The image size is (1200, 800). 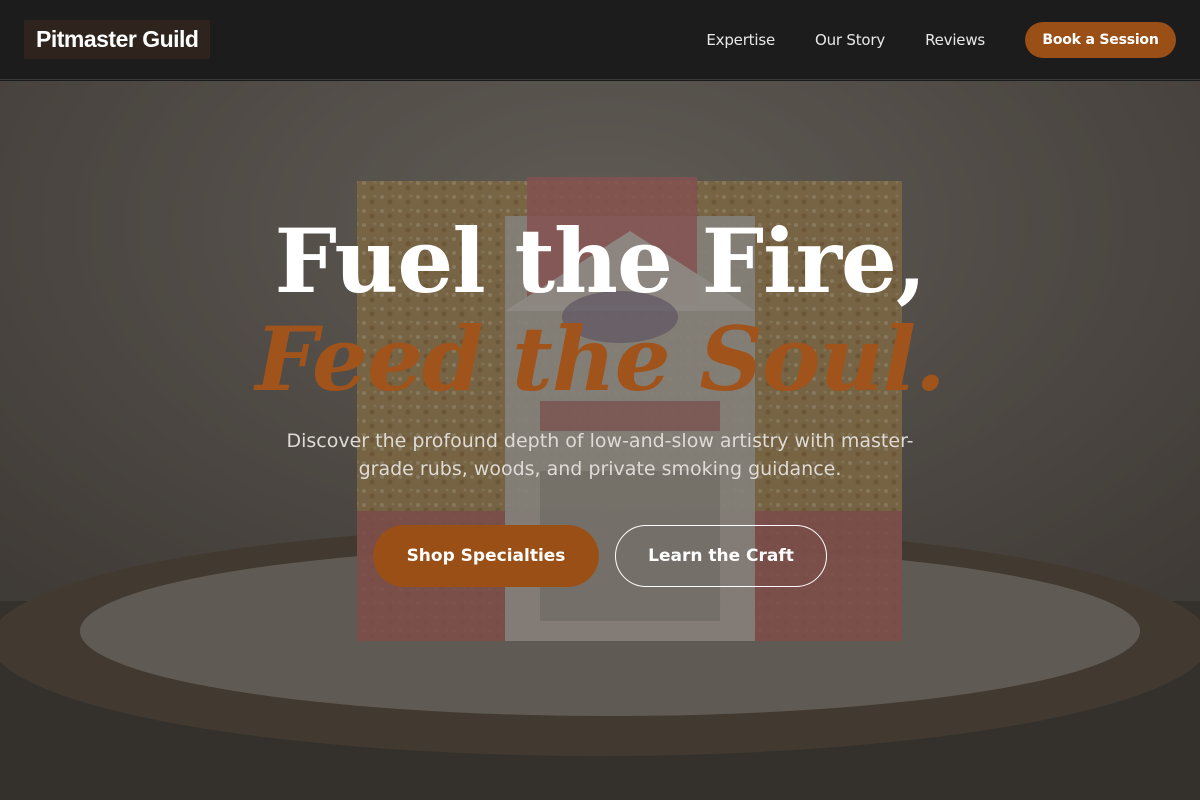 What do you see at coordinates (740, 40) in the screenshot?
I see `nav-link-expertise: Expertise` at bounding box center [740, 40].